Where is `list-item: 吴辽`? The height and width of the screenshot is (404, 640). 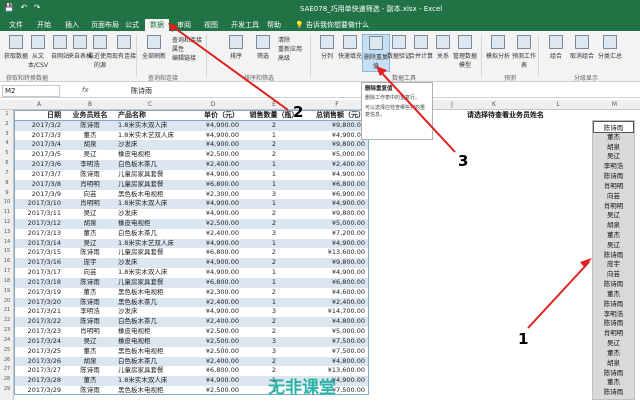 list-item: 吴辽 is located at coordinates (613, 214).